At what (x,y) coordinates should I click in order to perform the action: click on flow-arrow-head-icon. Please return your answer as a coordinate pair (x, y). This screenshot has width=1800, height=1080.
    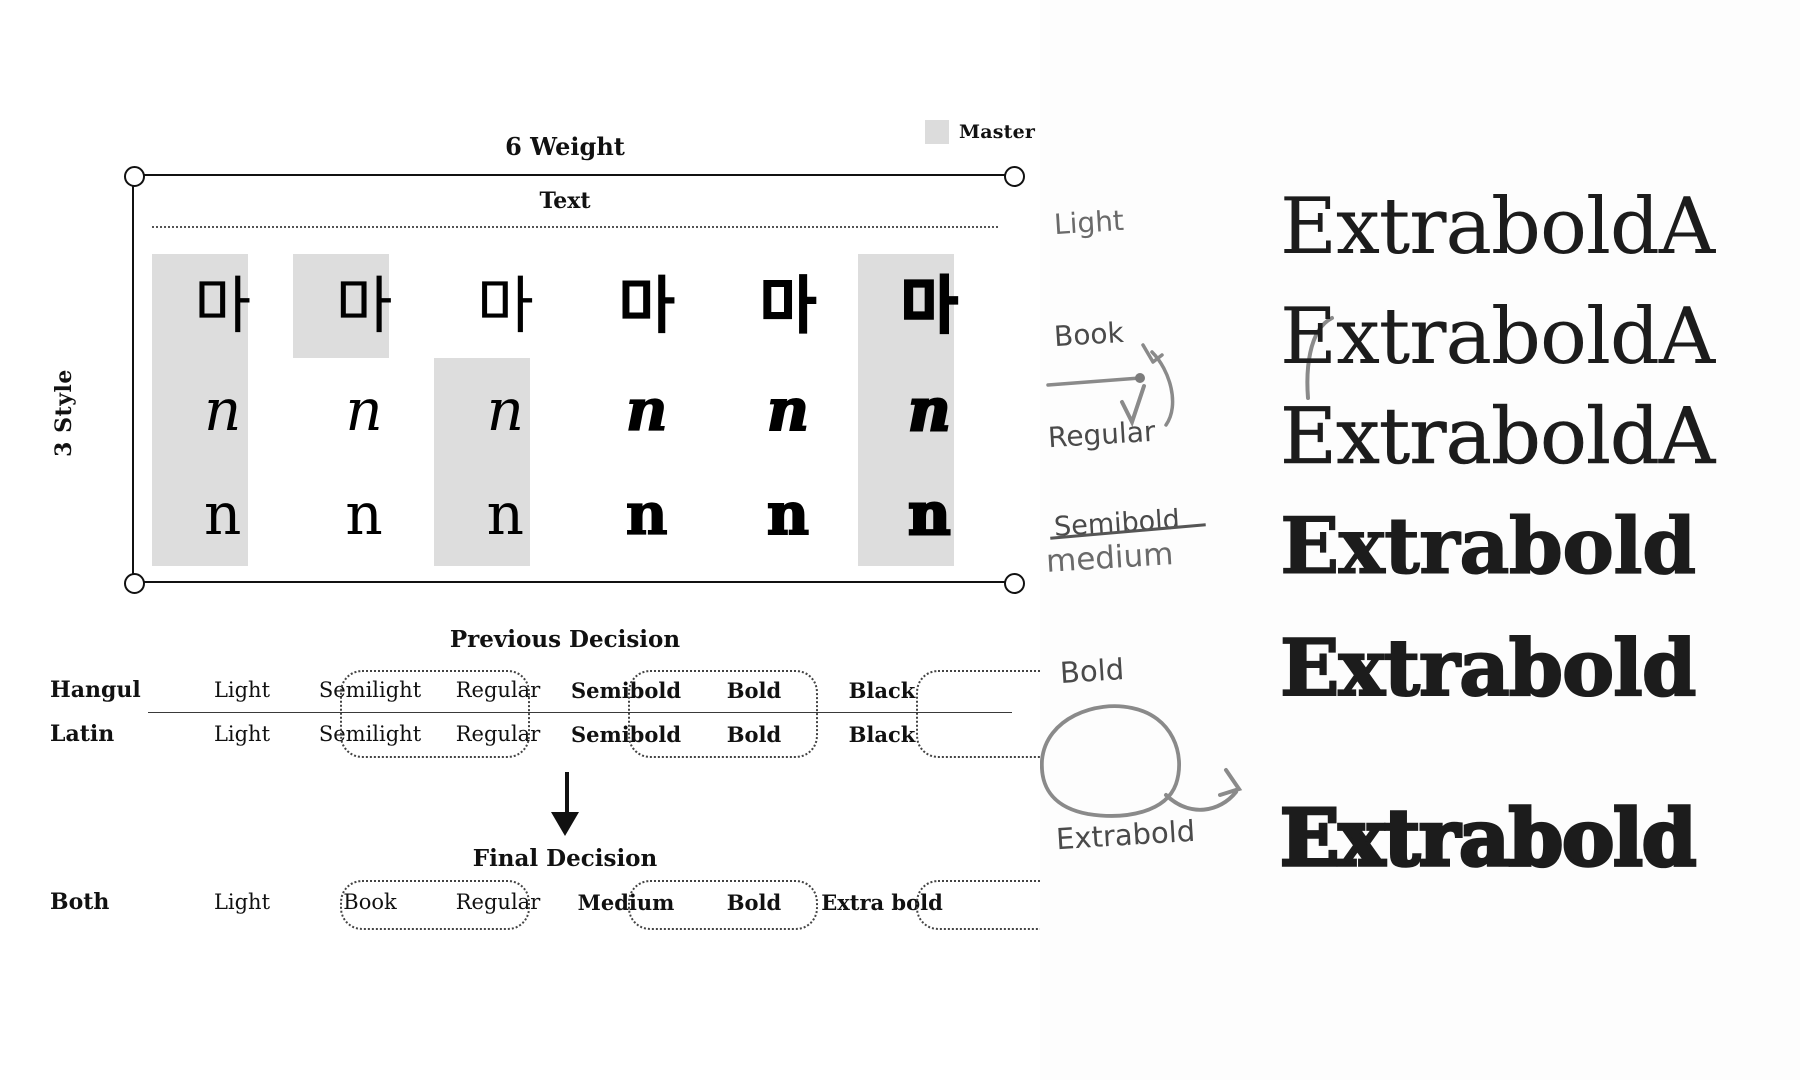
    Looking at the image, I should click on (565, 824).